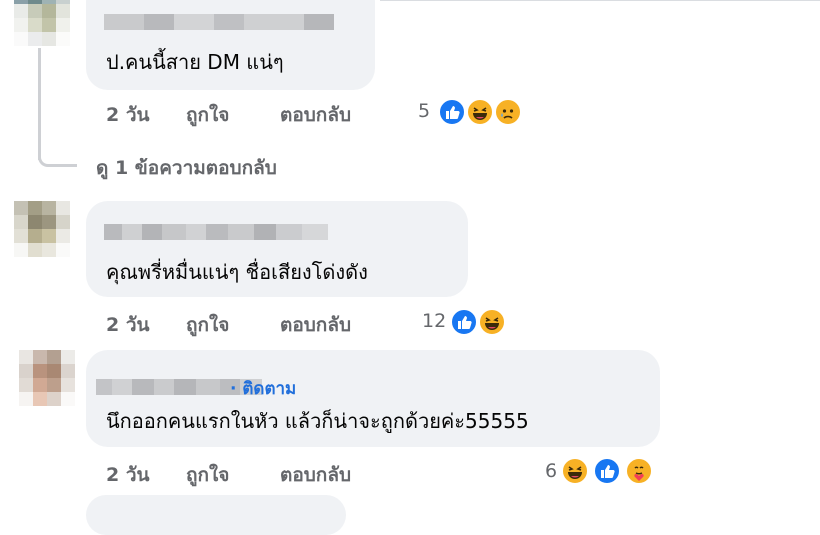  Describe the element at coordinates (186, 168) in the screenshot. I see `view-replies-link: ดู 1 ข้อความตอบกลับ` at that location.